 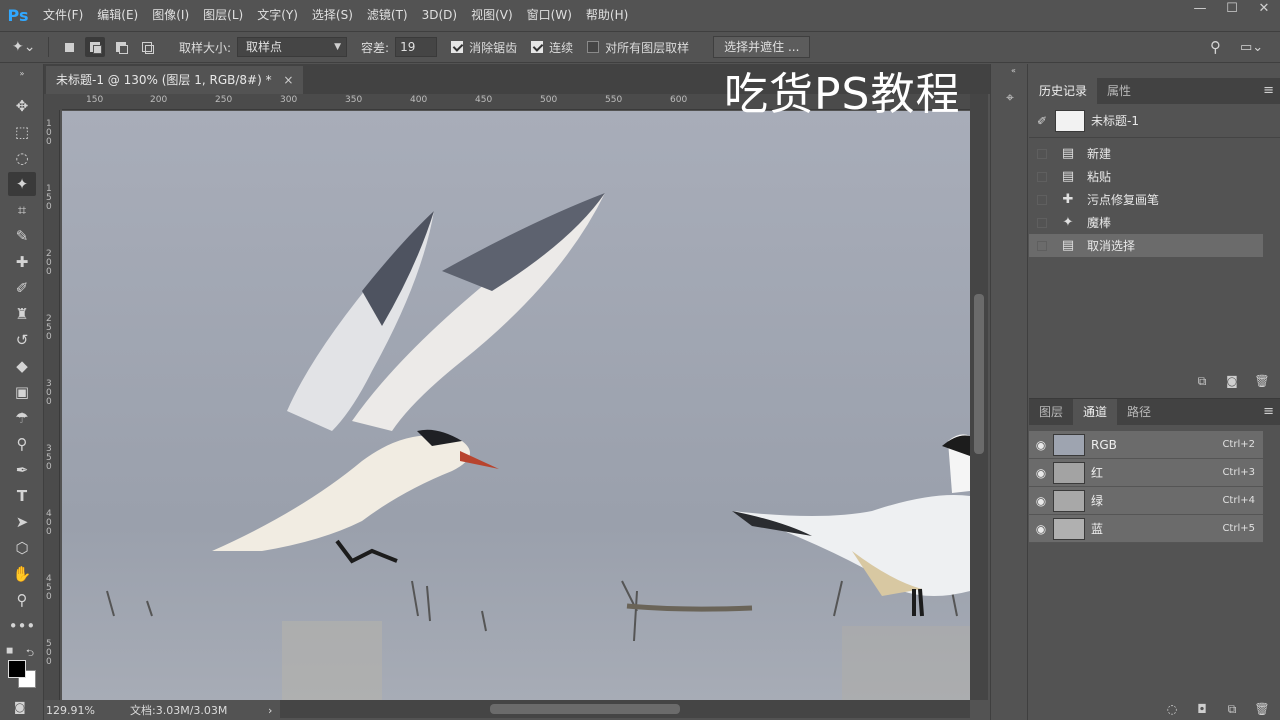 What do you see at coordinates (170, 15) in the screenshot?
I see `menu-image: 图像(I)` at bounding box center [170, 15].